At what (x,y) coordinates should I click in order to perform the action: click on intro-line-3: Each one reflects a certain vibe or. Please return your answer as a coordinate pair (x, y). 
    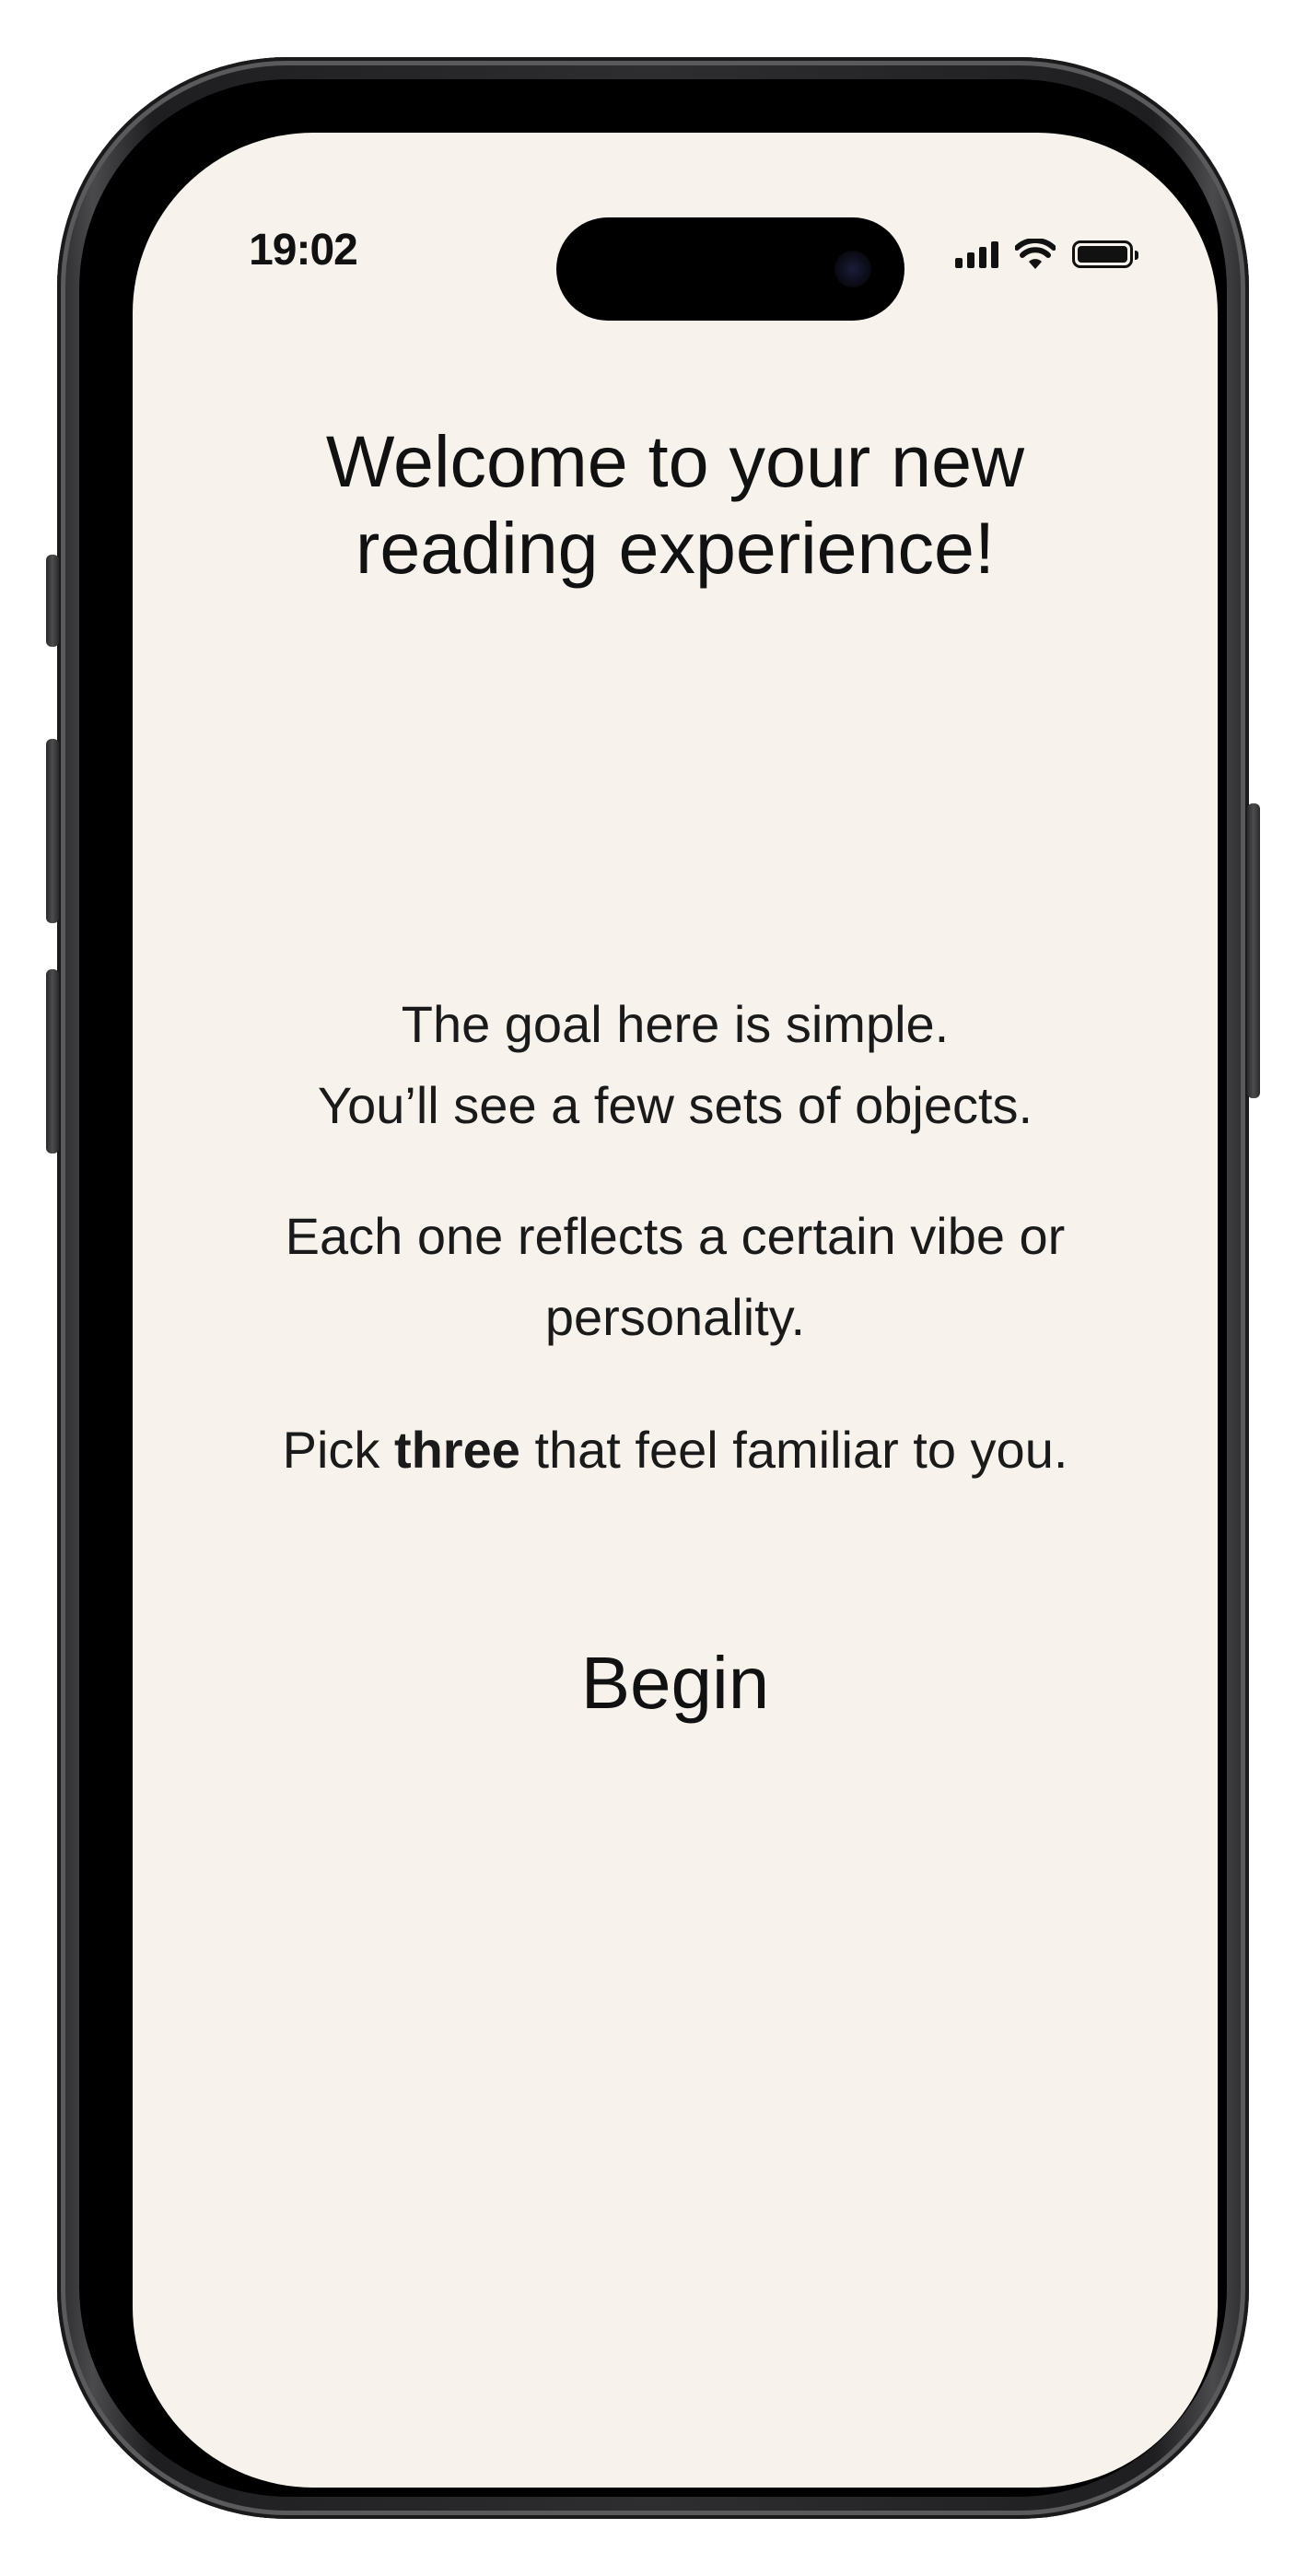
    Looking at the image, I should click on (676, 1236).